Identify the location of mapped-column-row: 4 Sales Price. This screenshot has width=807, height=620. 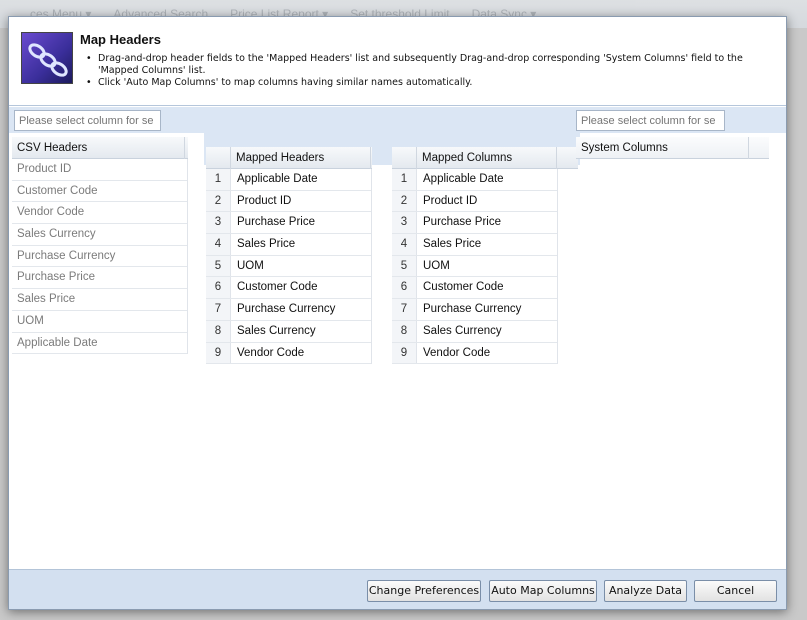
(474, 245).